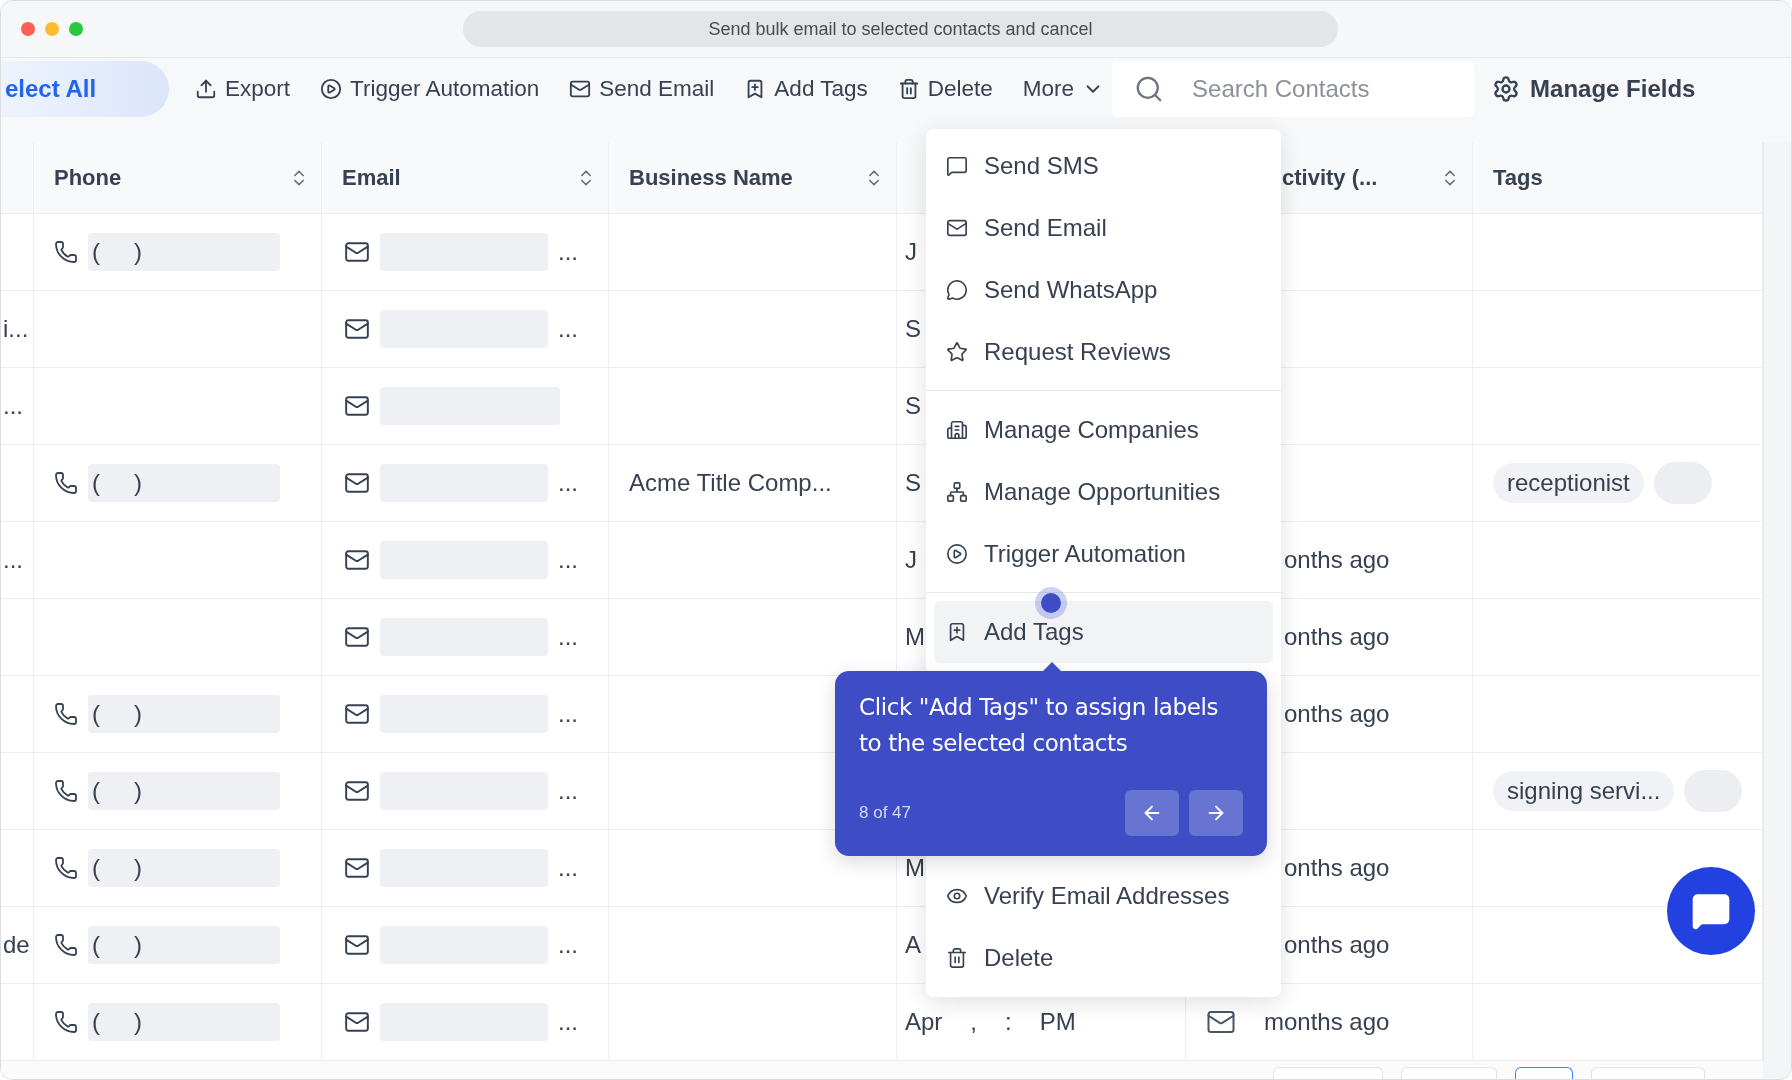 The height and width of the screenshot is (1080, 1792). Describe the element at coordinates (1103, 430) in the screenshot. I see `menu-item: Manage Companies` at that location.